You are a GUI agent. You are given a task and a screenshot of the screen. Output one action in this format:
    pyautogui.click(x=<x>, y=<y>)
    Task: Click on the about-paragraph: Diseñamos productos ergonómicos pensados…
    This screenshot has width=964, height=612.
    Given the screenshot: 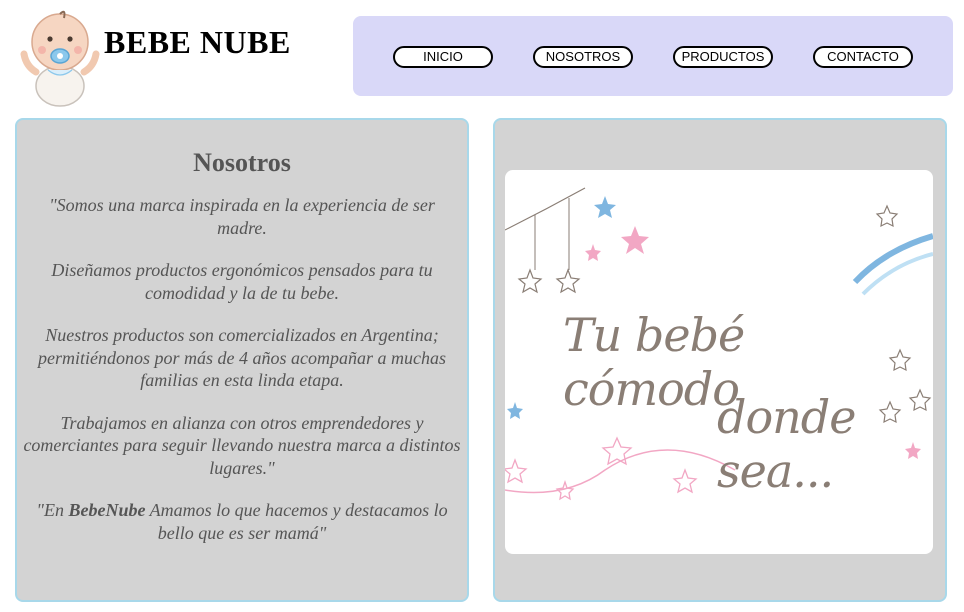 What is the action you would take?
    pyautogui.click(x=242, y=281)
    